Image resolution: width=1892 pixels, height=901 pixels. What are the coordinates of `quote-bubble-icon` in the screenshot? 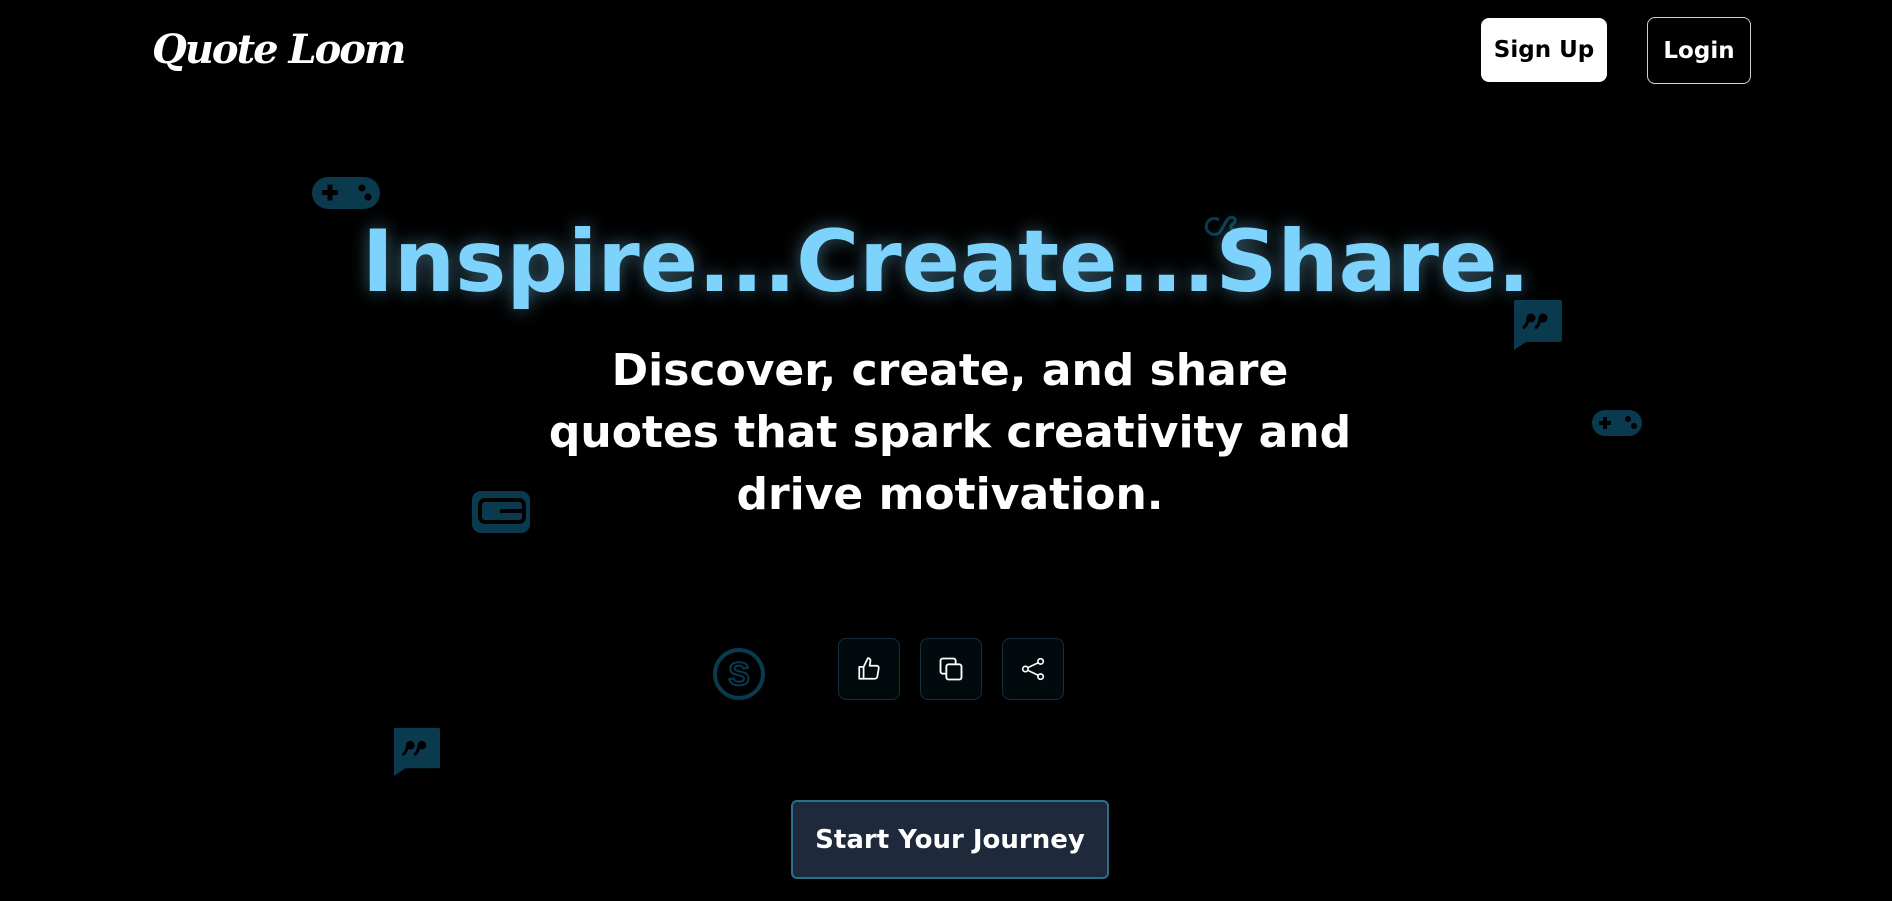 It's located at (417, 751).